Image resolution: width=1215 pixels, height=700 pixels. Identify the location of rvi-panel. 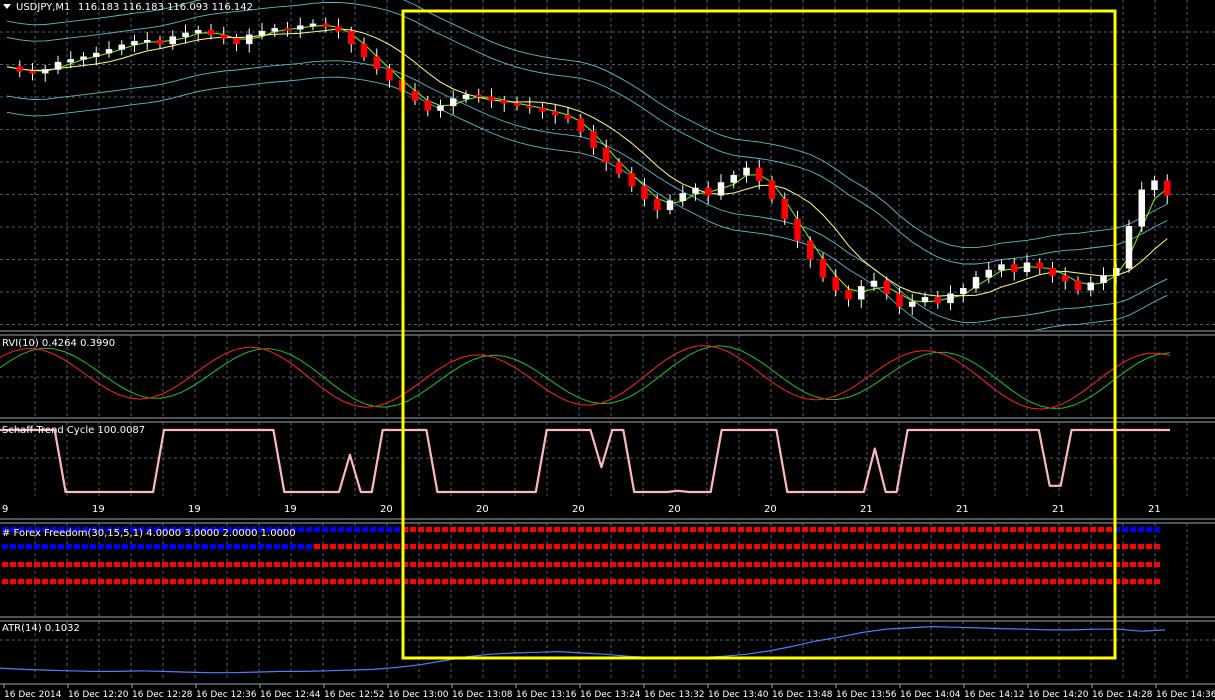
(585, 377).